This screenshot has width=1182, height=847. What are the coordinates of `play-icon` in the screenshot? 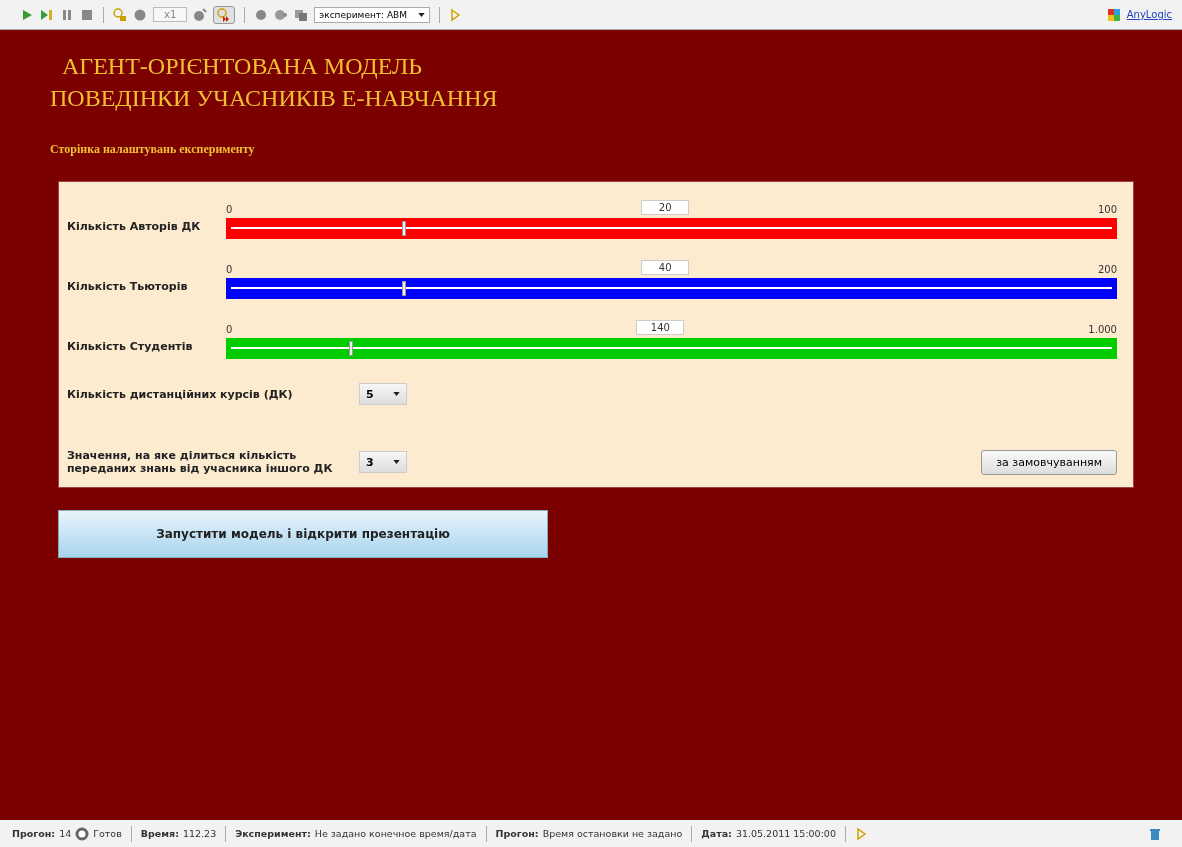 It's located at (27, 14).